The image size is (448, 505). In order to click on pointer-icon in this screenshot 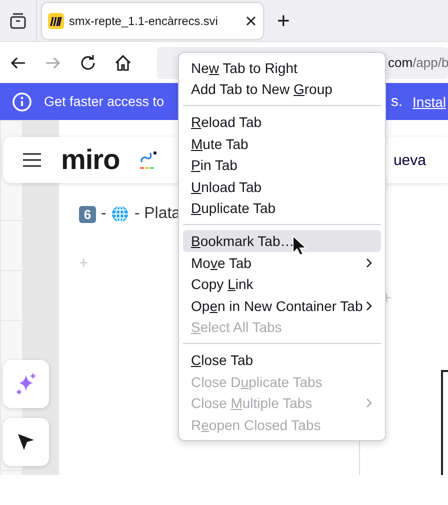, I will do `click(26, 442)`.